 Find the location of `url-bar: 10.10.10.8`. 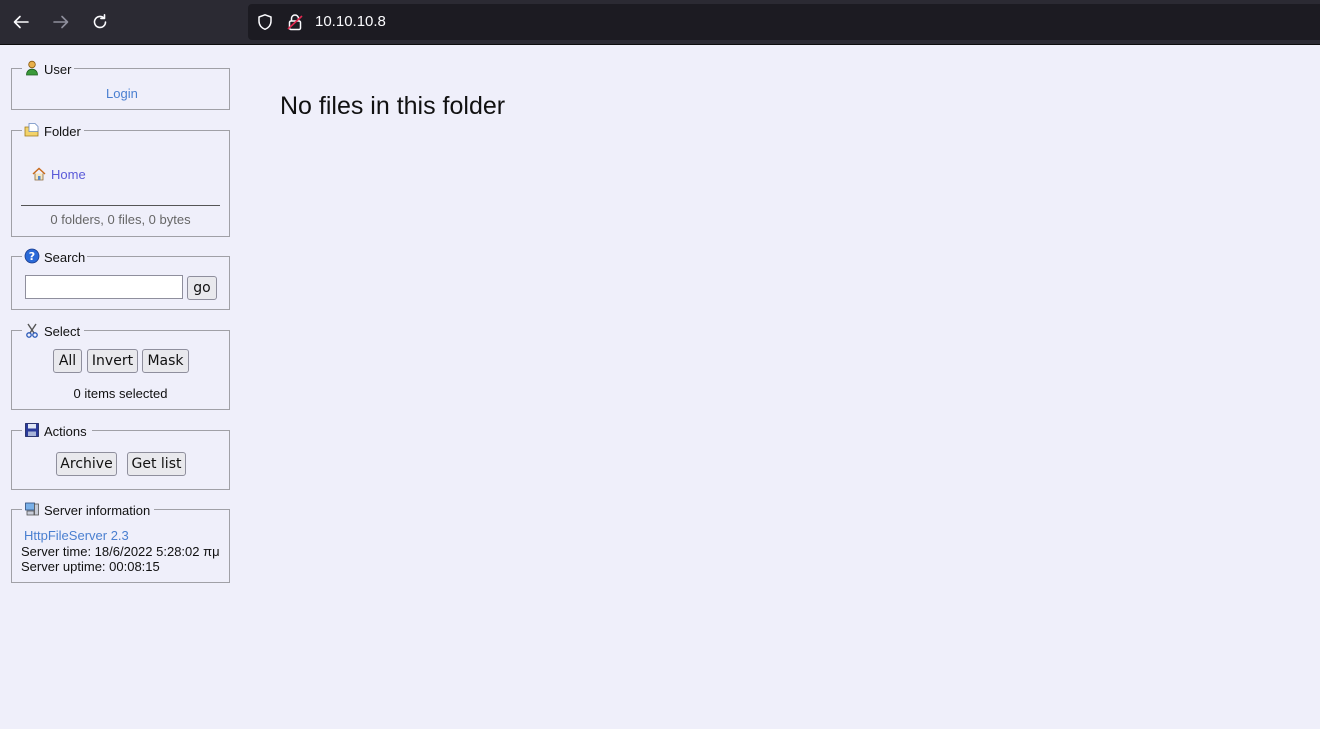

url-bar: 10.10.10.8 is located at coordinates (784, 22).